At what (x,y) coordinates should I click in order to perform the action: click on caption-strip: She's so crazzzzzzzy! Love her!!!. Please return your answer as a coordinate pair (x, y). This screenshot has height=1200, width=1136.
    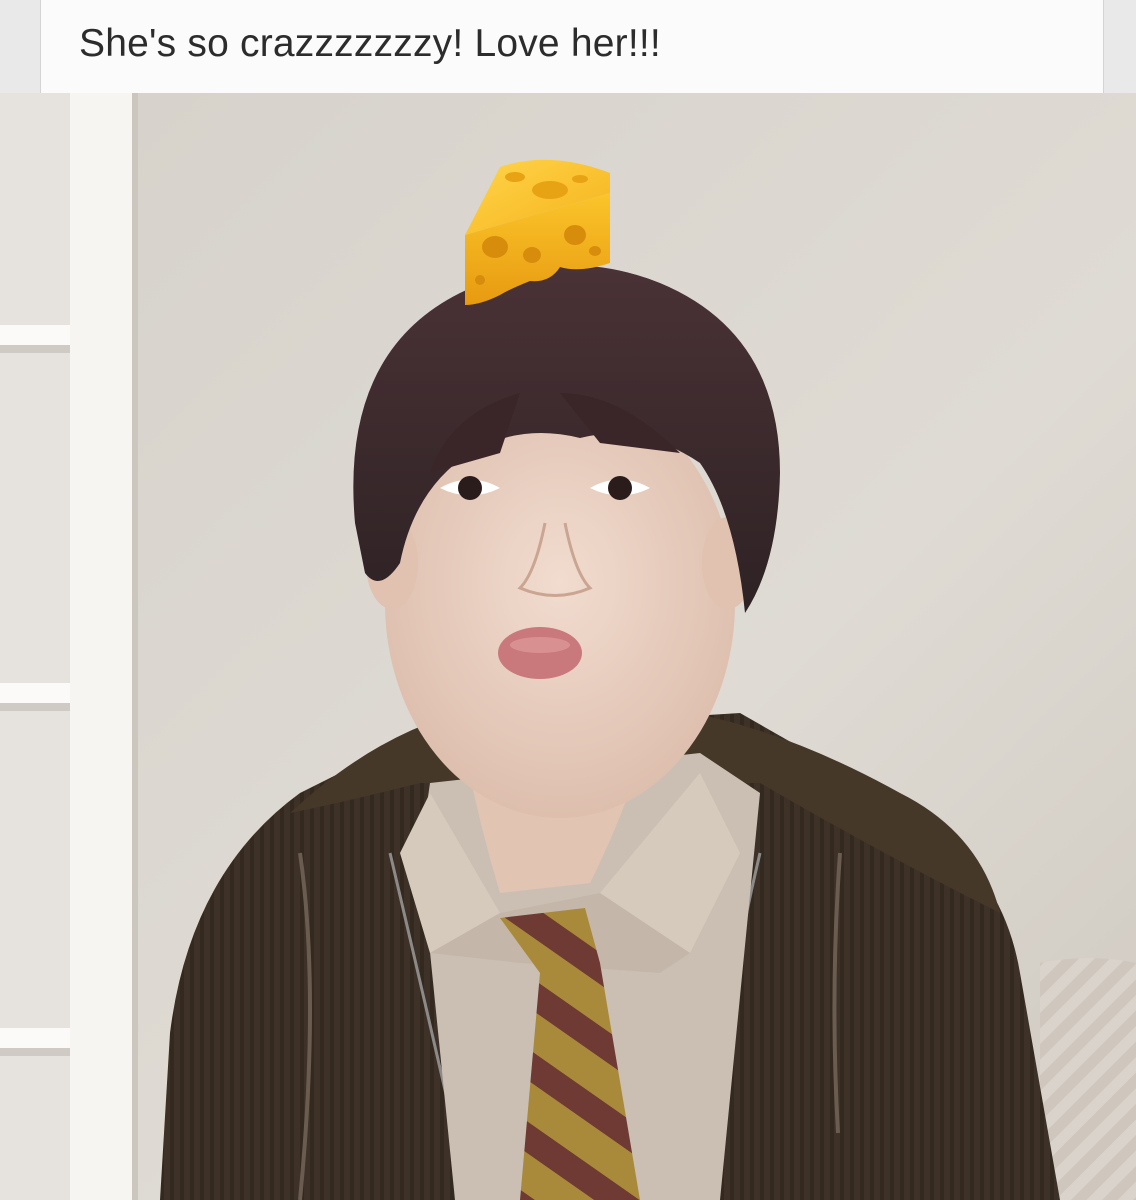
    Looking at the image, I should click on (568, 46).